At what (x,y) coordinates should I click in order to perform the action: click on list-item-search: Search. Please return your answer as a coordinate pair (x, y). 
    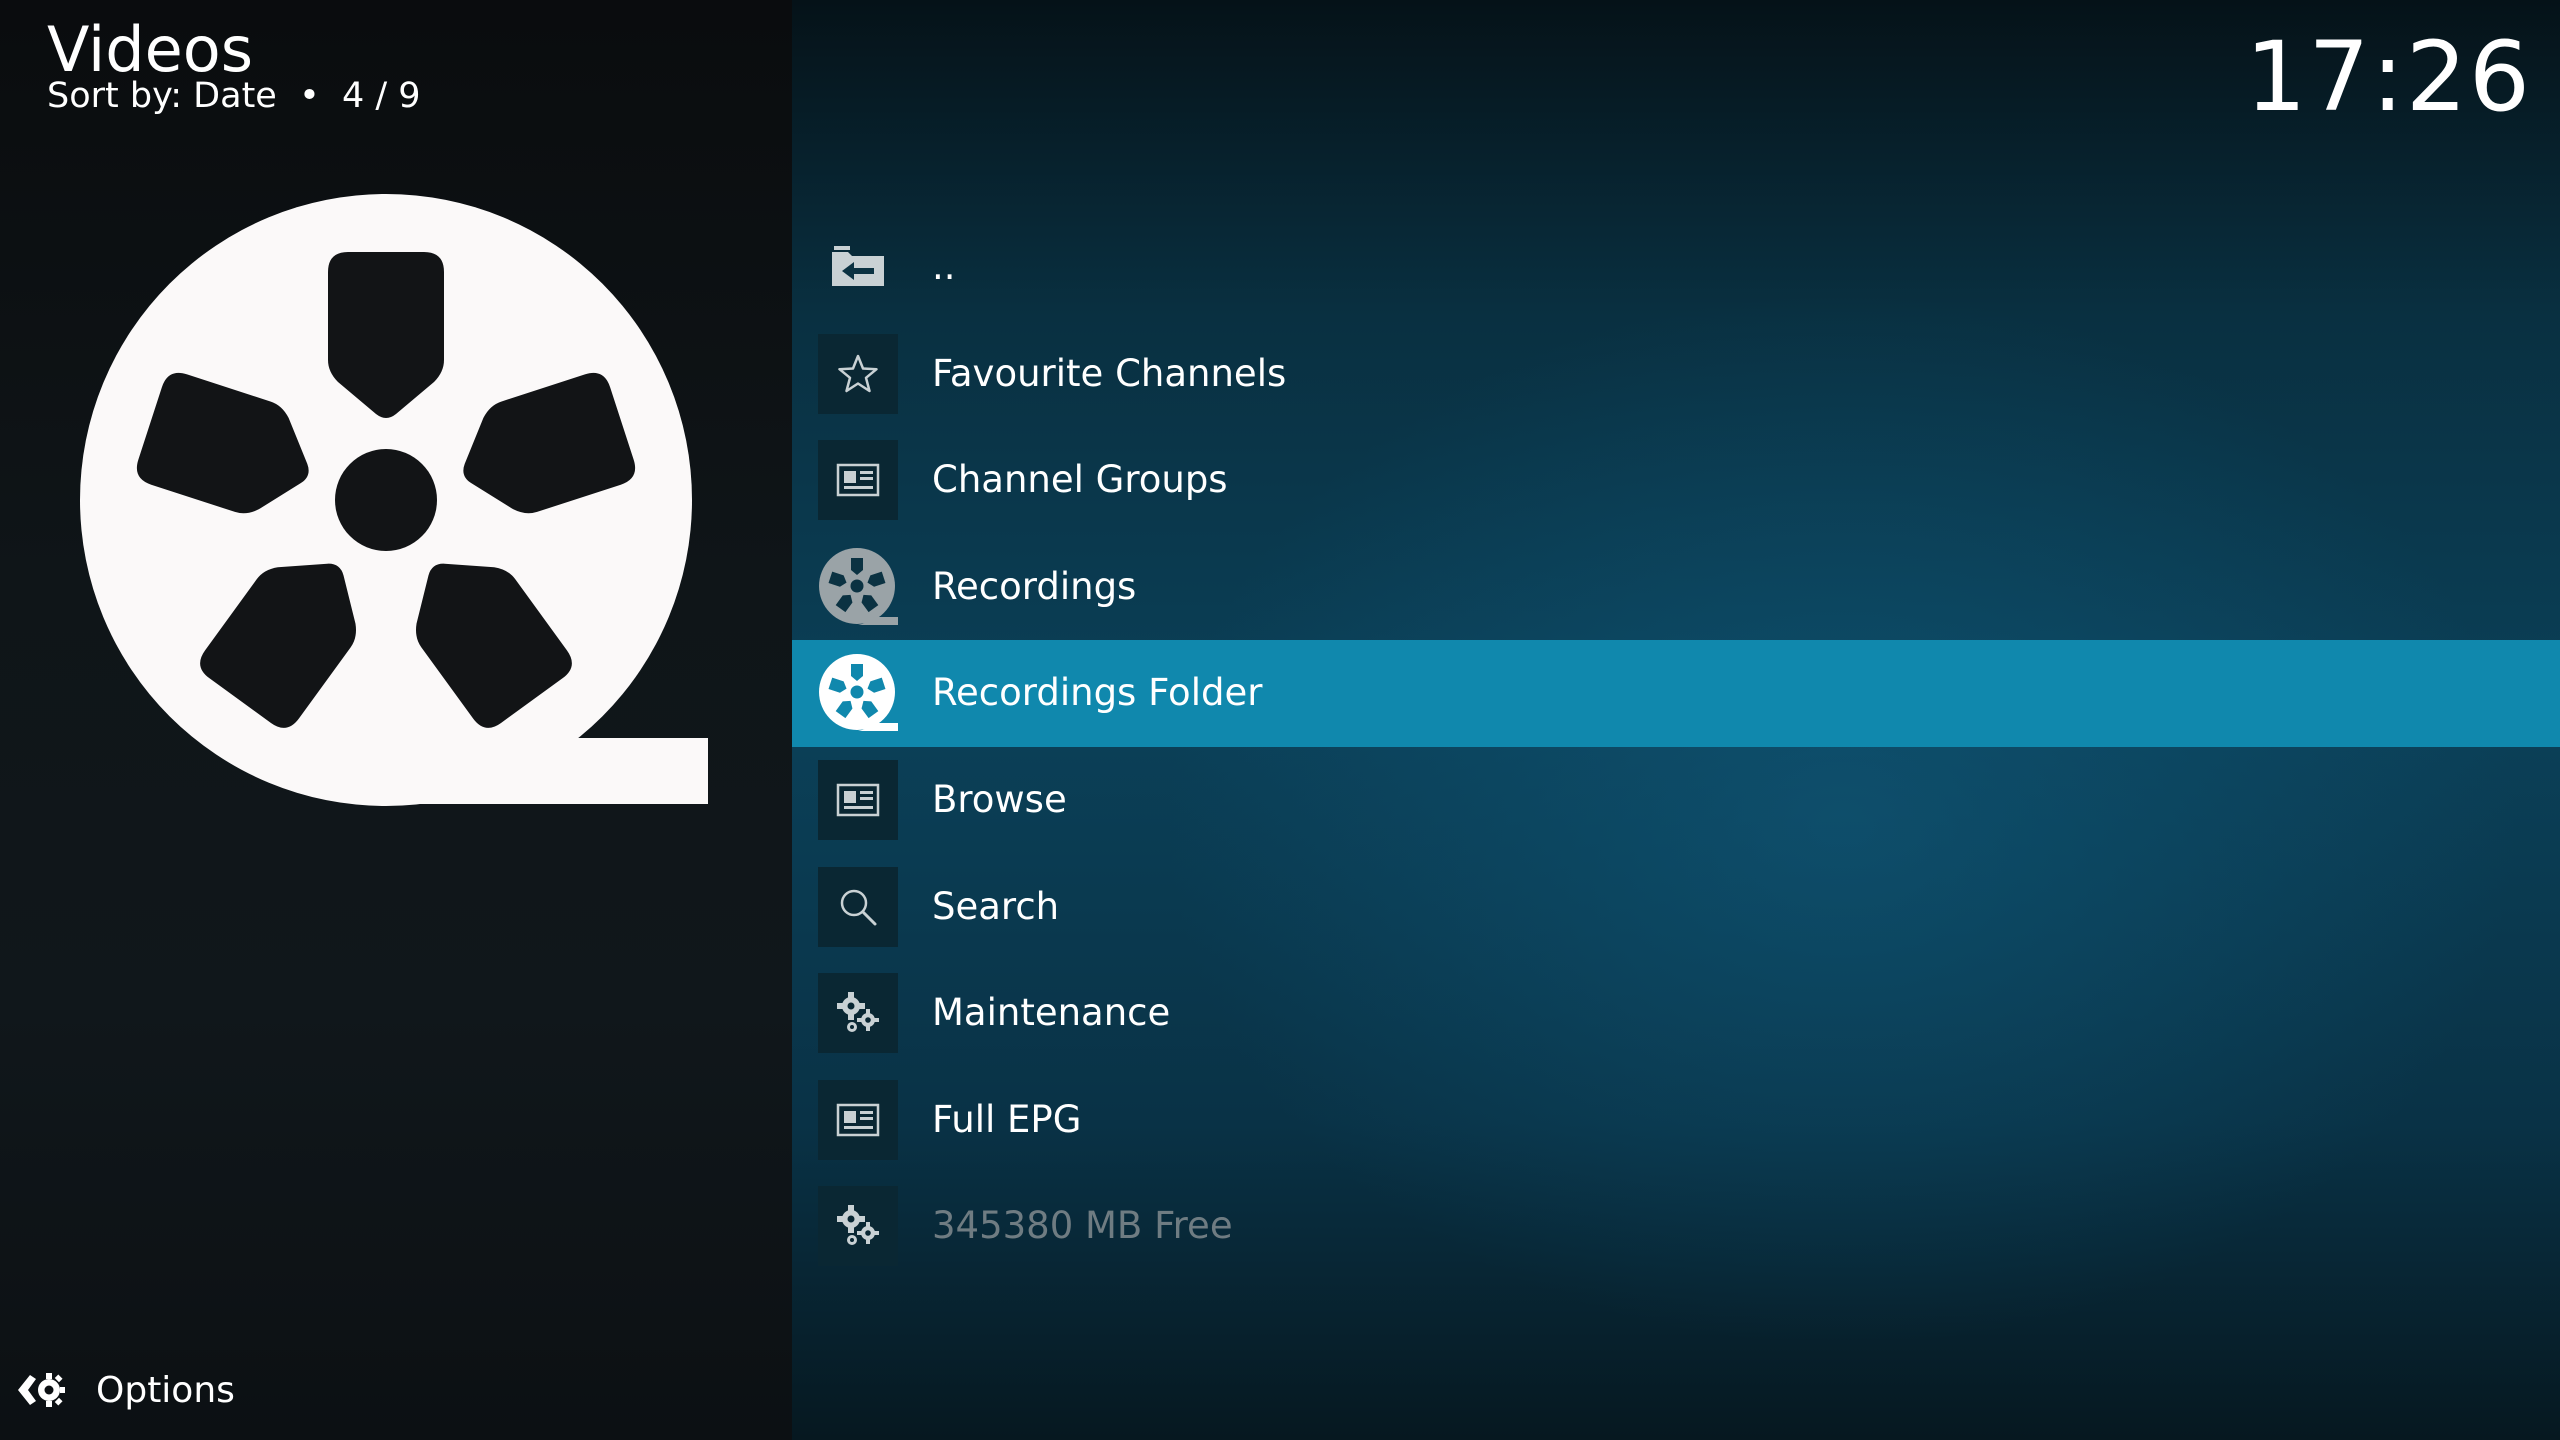
    Looking at the image, I should click on (1676, 907).